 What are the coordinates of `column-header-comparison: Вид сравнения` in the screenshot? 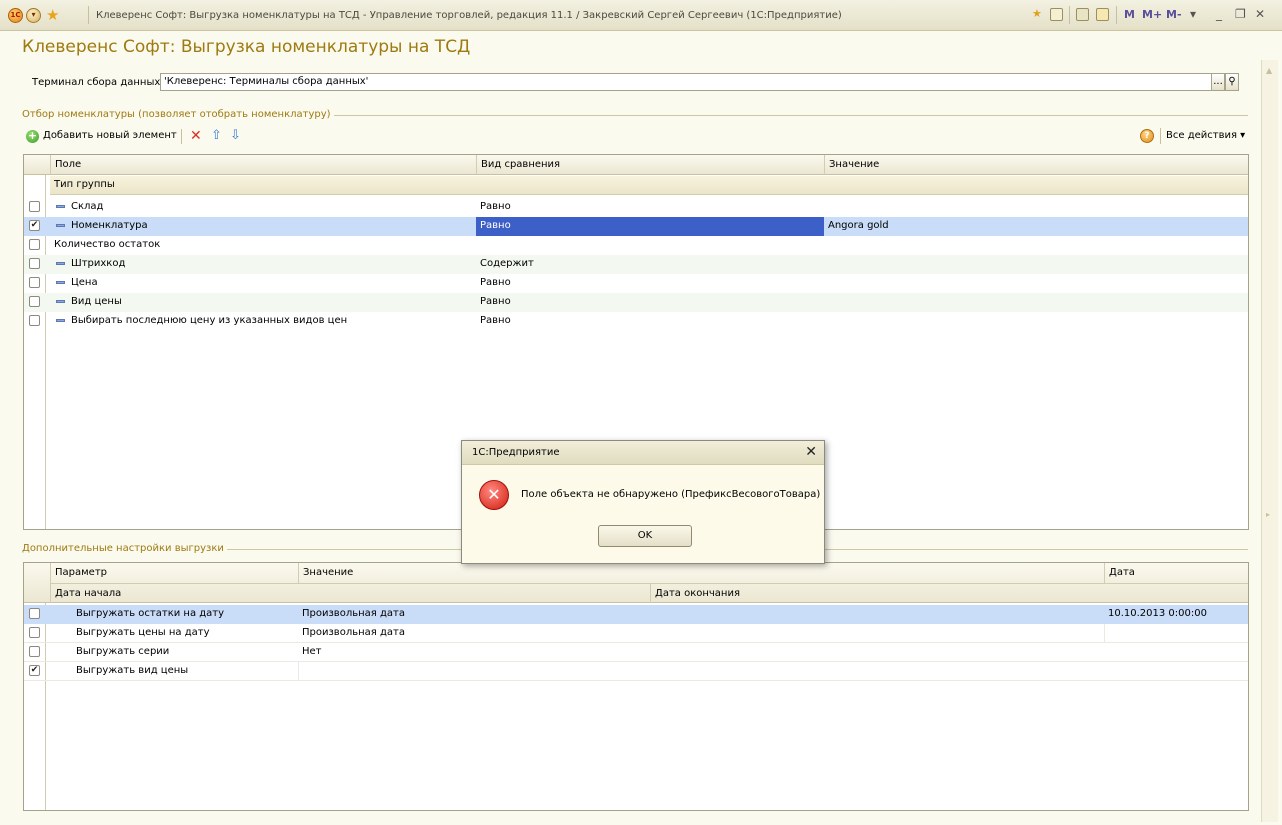 It's located at (650, 165).